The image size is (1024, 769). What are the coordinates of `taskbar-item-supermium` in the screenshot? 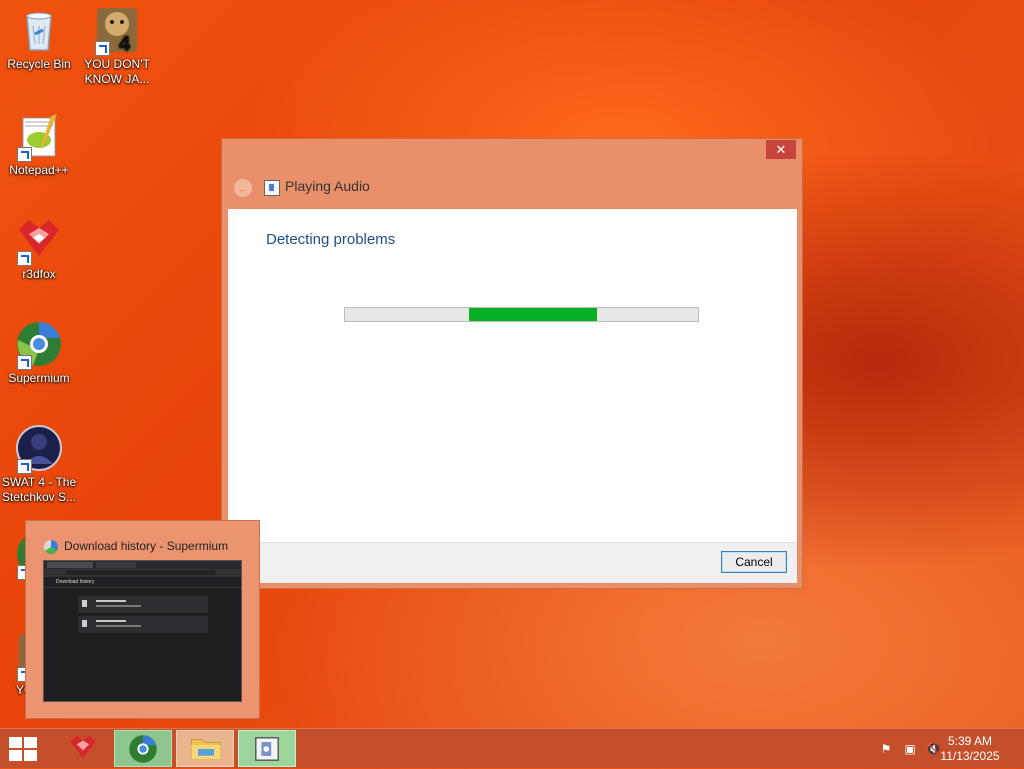 It's located at (143, 748).